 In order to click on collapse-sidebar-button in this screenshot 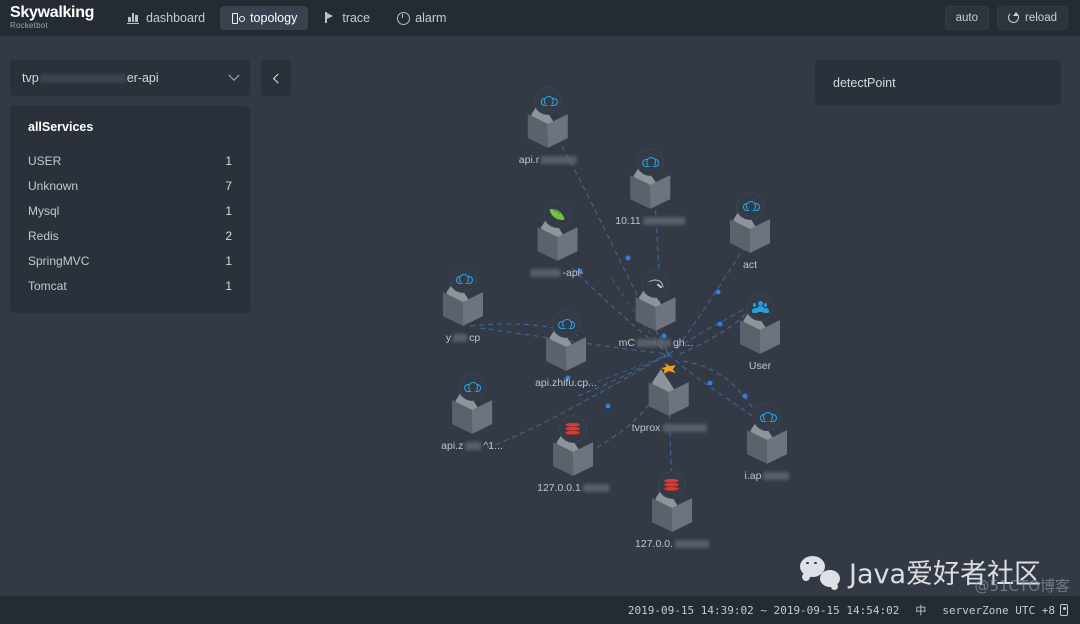, I will do `click(276, 78)`.